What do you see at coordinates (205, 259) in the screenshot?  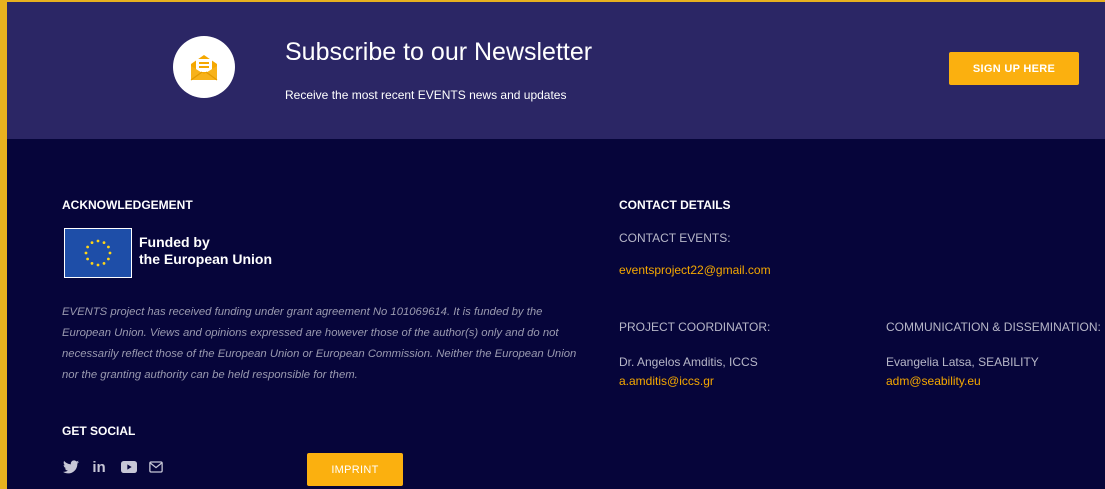 I see `eu-line-2: the European Union` at bounding box center [205, 259].